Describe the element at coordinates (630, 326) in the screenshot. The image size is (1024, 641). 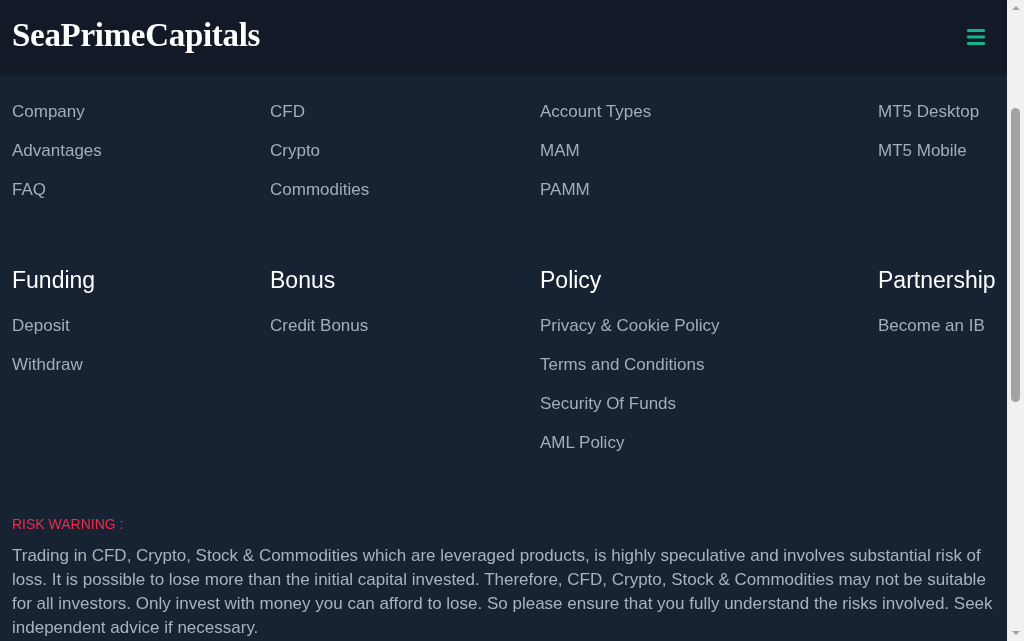
I see `footer-link: Privacy & Cookie Policy` at that location.